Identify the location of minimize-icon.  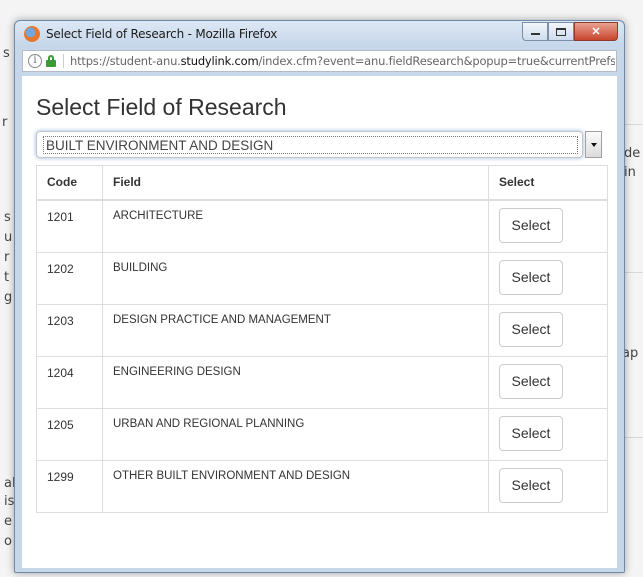
(535, 34).